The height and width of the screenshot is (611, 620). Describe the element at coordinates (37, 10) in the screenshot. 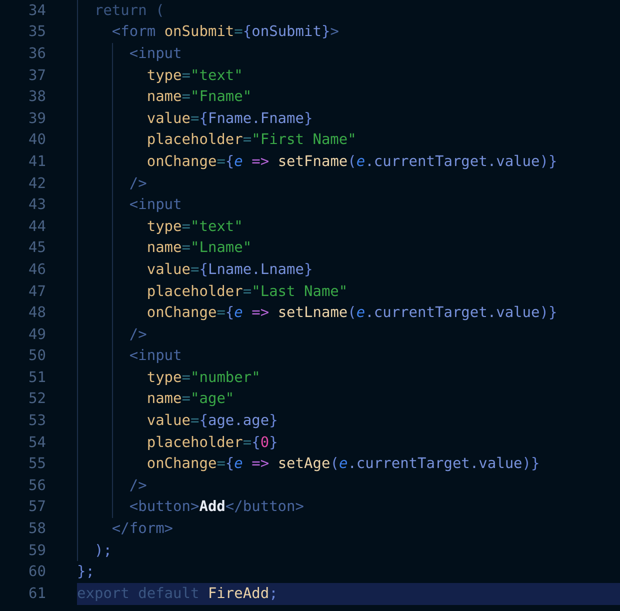

I see `line-number: 34` at that location.